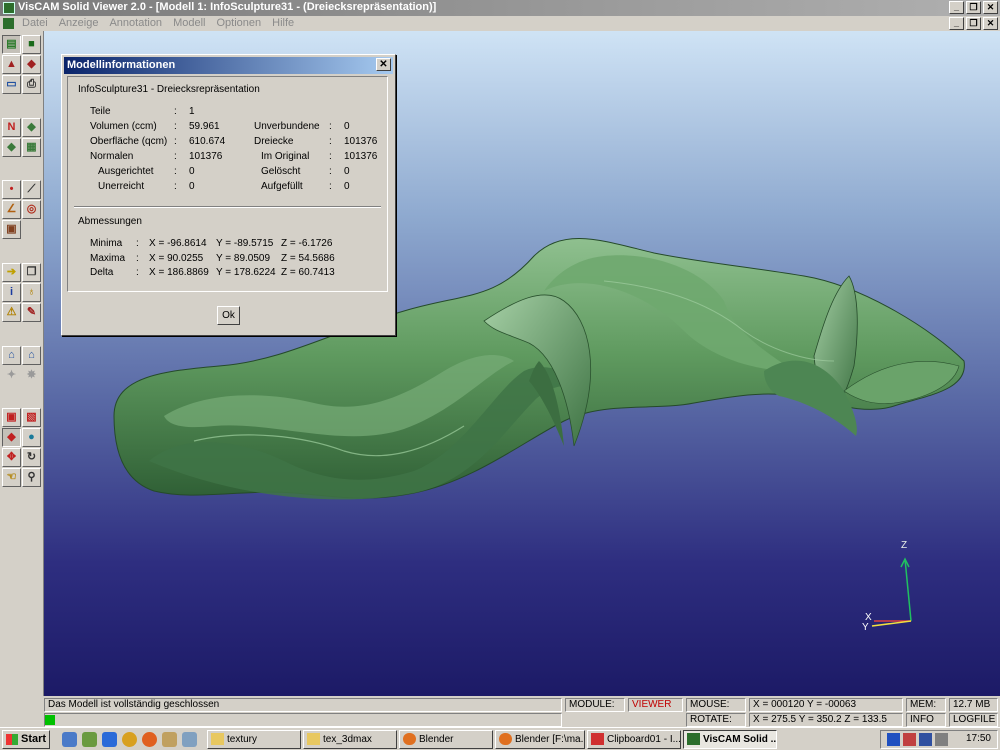  Describe the element at coordinates (11, 64) in the screenshot. I see `import-icon: ▲` at that location.